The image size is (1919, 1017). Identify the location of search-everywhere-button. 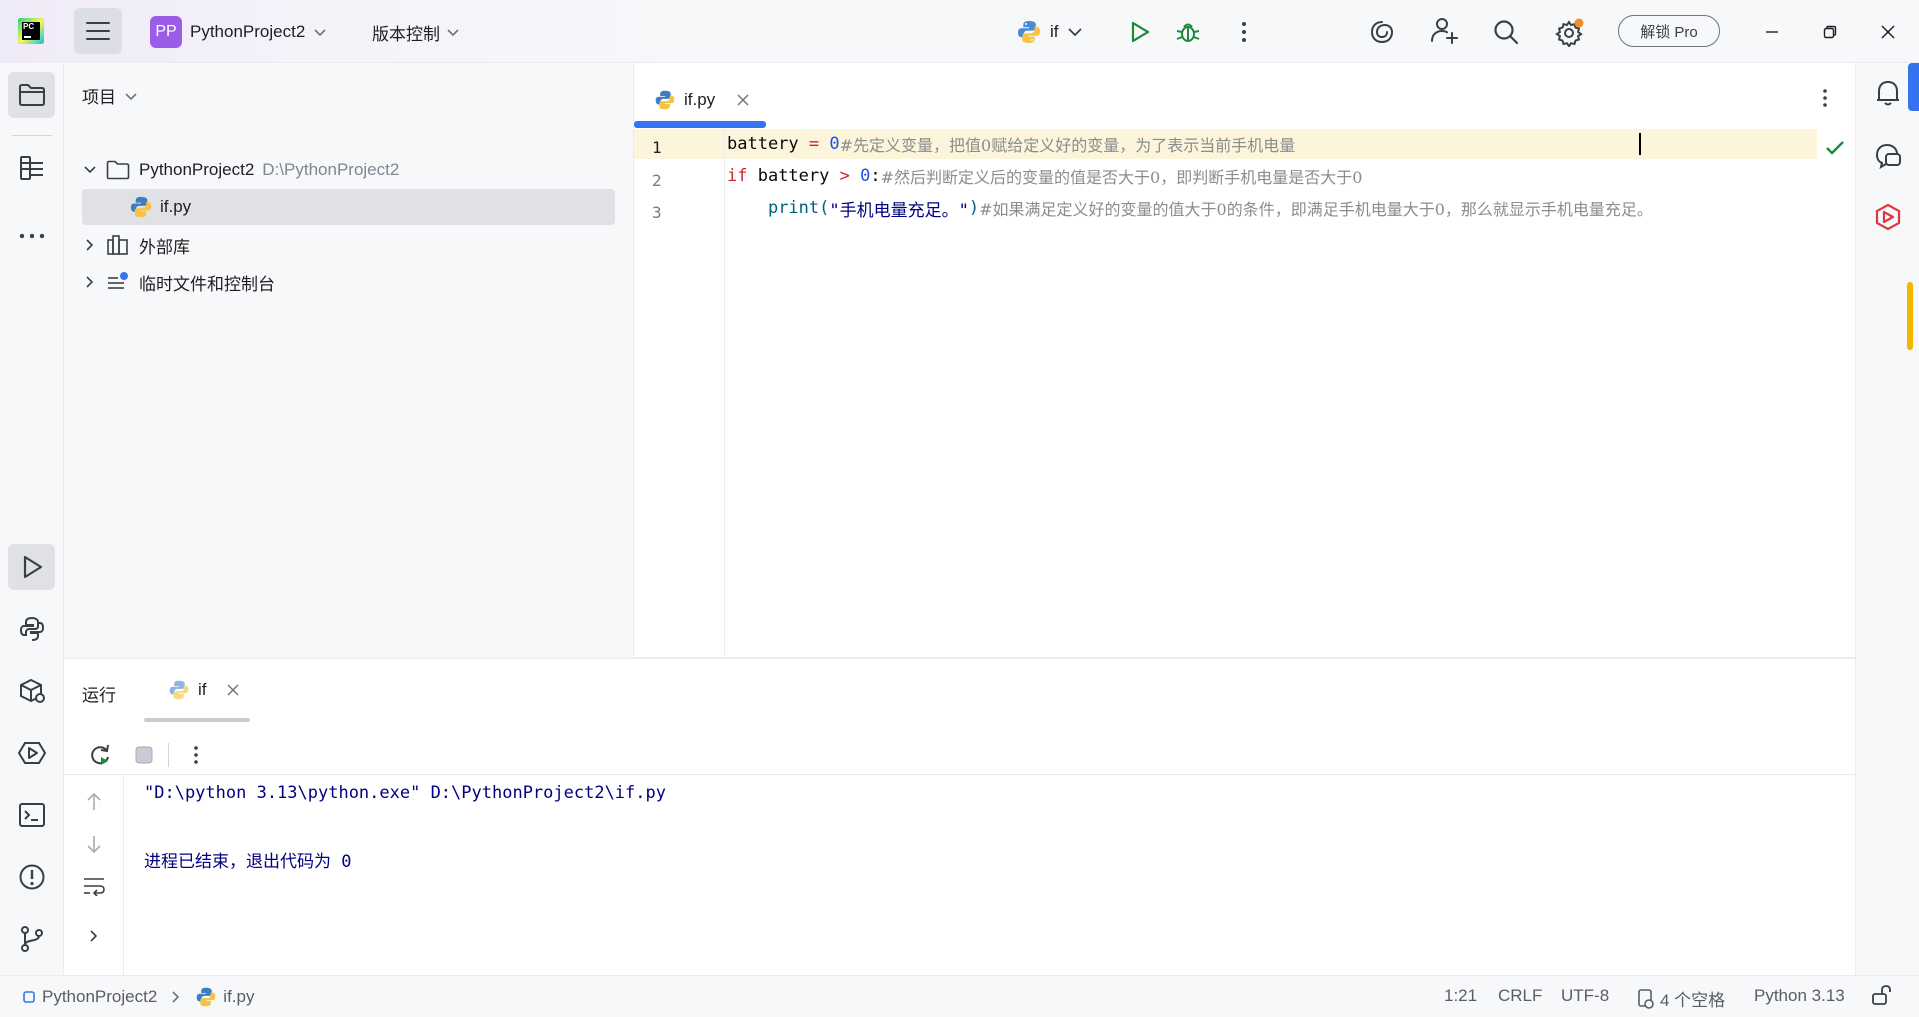
(1506, 32).